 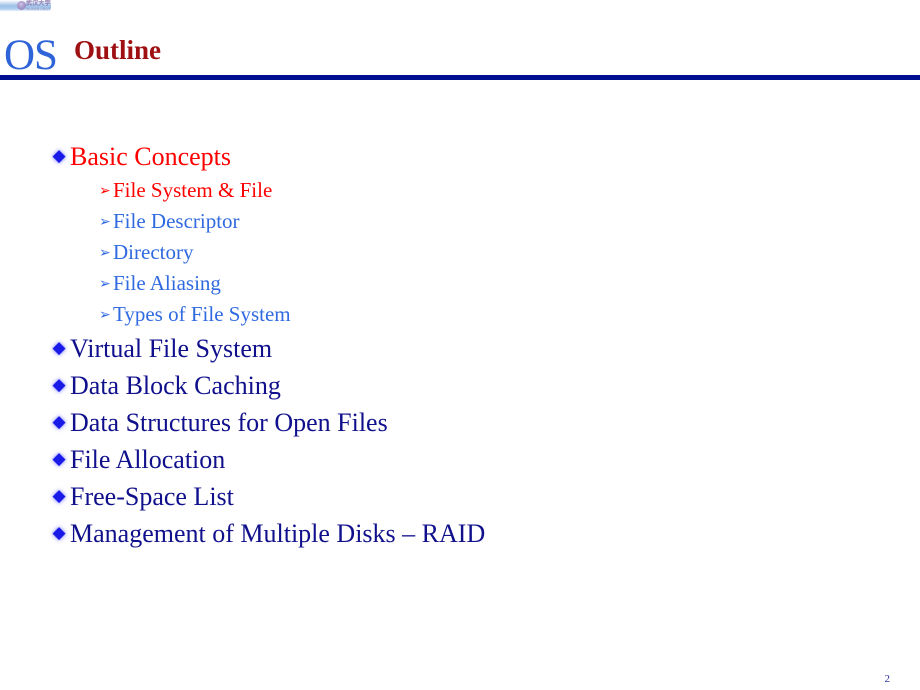 I want to click on university-emblem-icon, so click(x=21, y=5).